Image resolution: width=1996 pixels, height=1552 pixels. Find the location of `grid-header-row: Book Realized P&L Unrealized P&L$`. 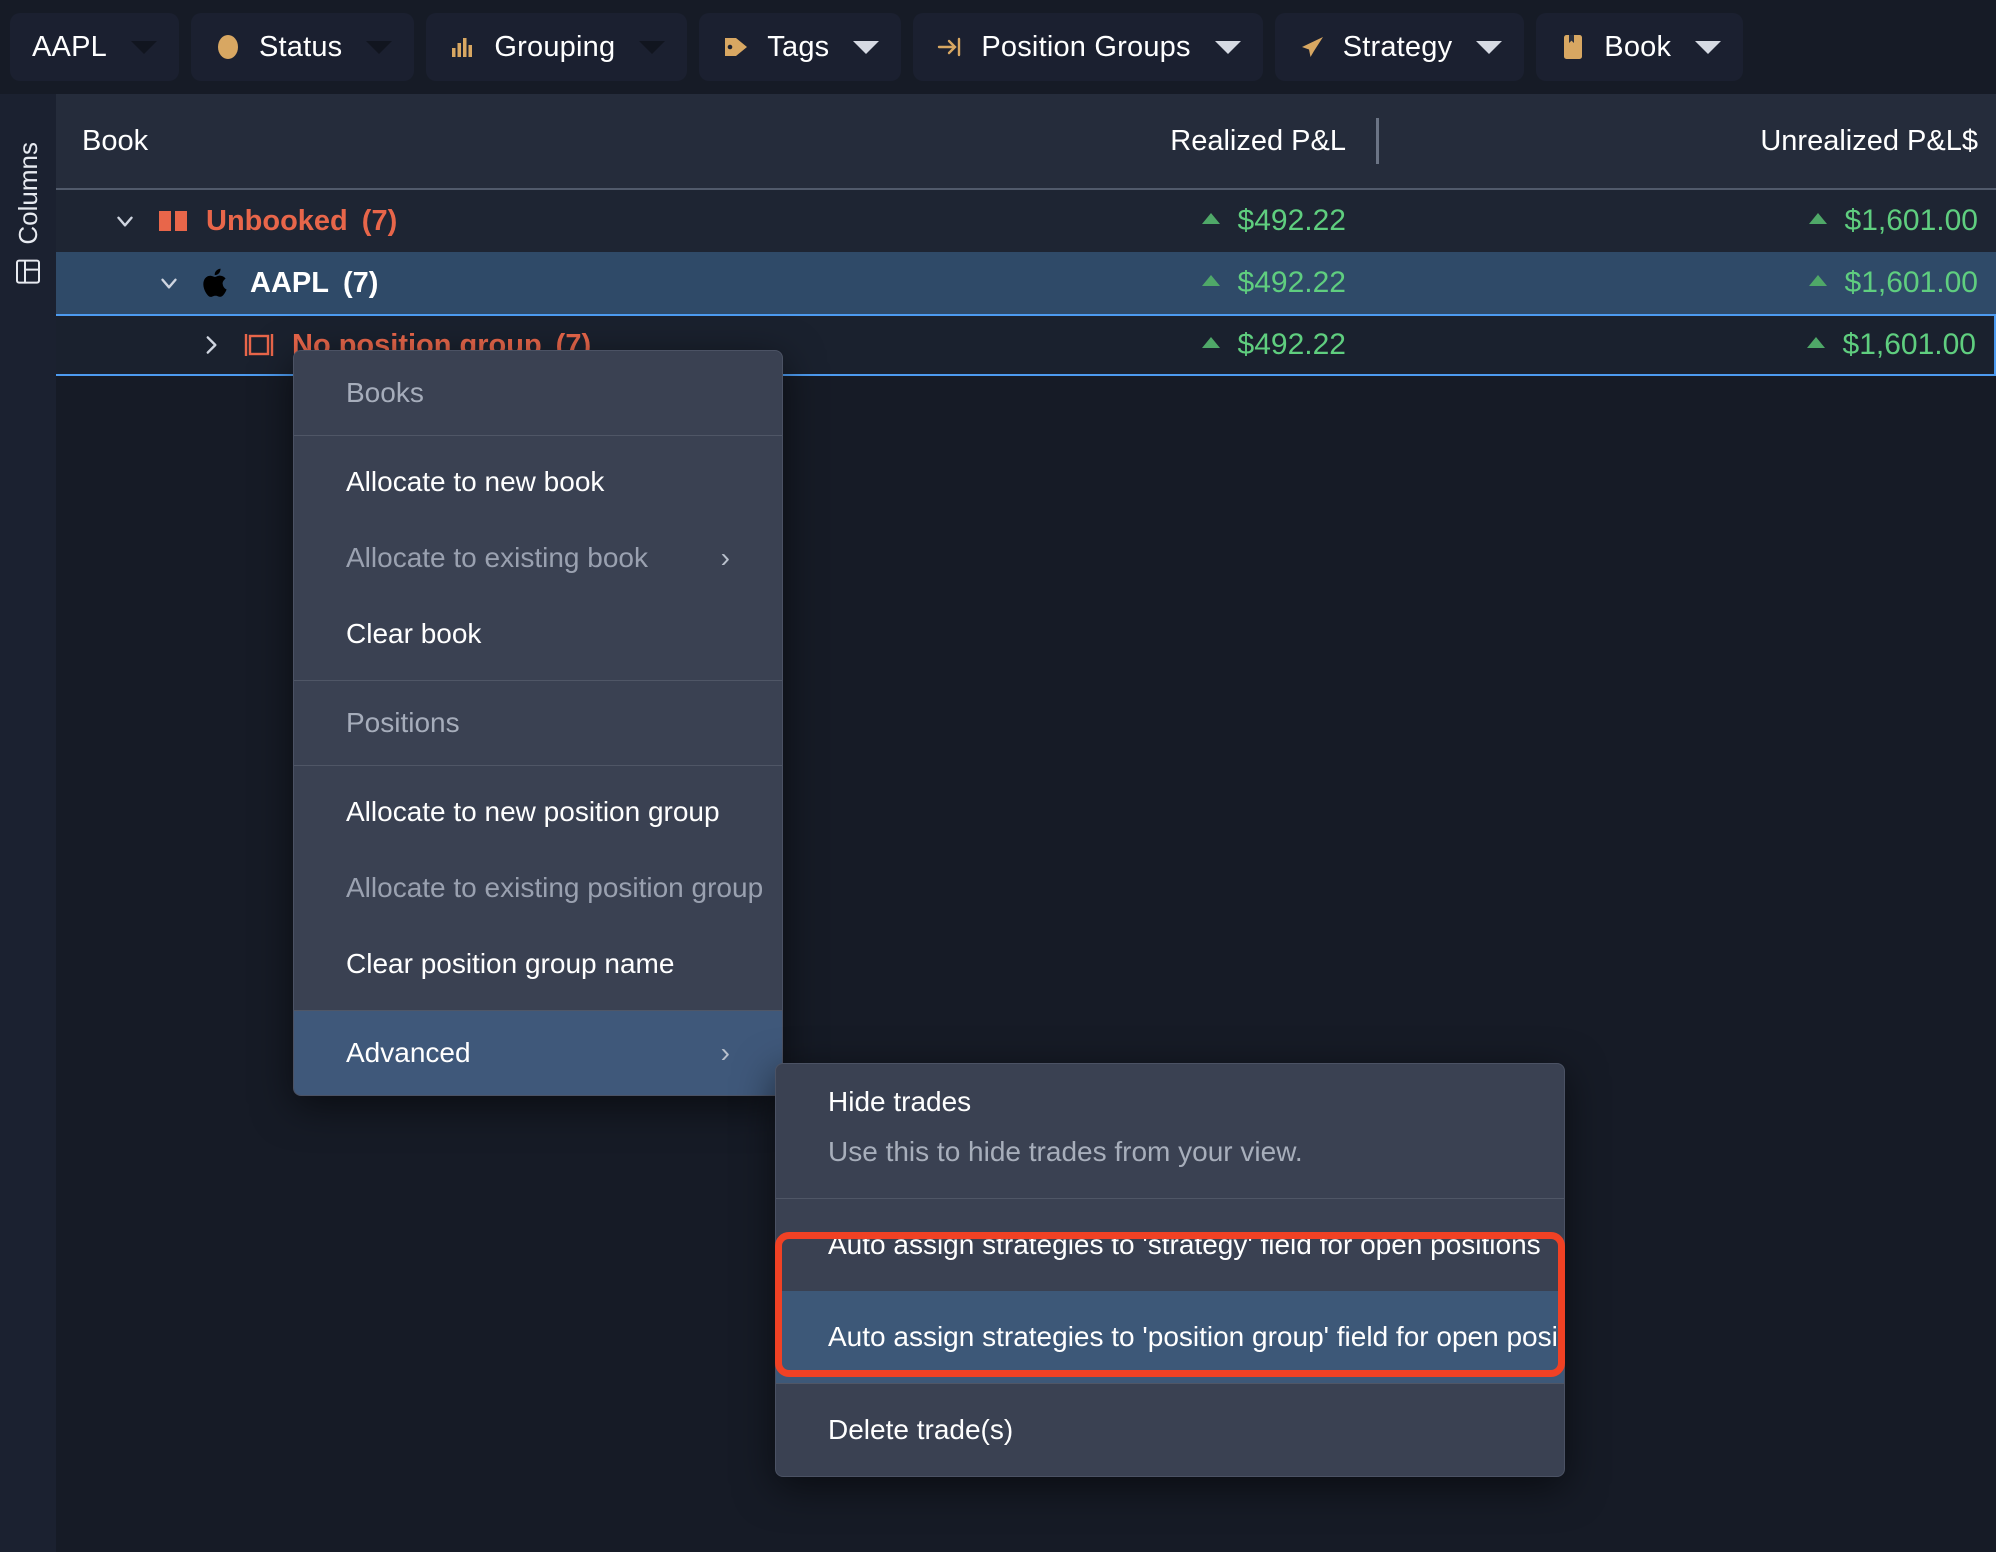

grid-header-row: Book Realized P&L Unrealized P&L$ is located at coordinates (1026, 142).